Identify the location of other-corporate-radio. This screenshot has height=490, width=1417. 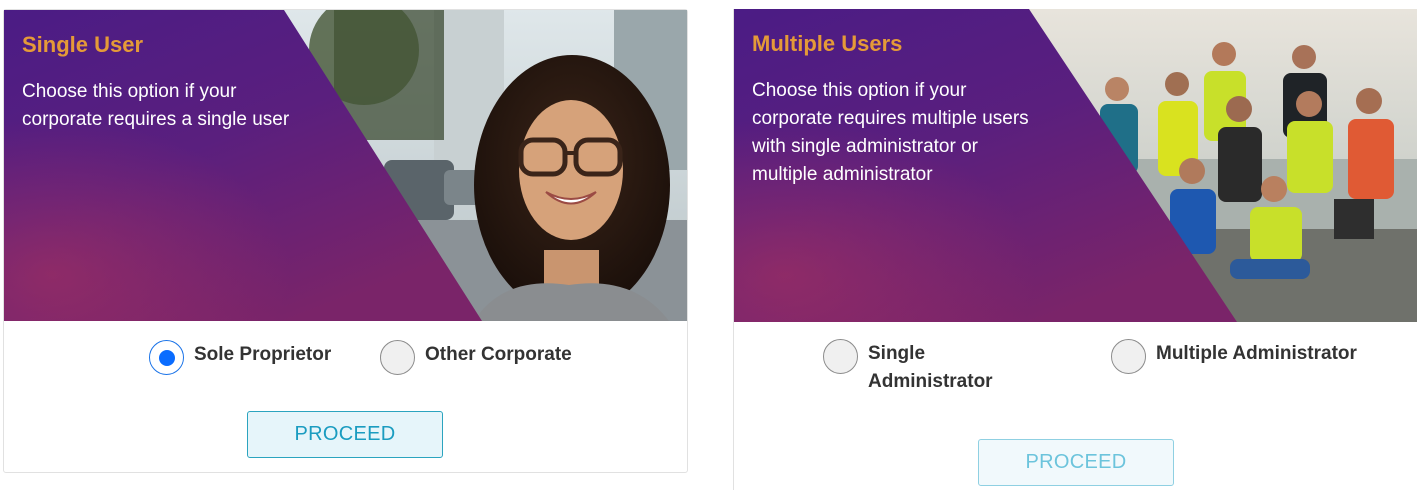
(397, 357).